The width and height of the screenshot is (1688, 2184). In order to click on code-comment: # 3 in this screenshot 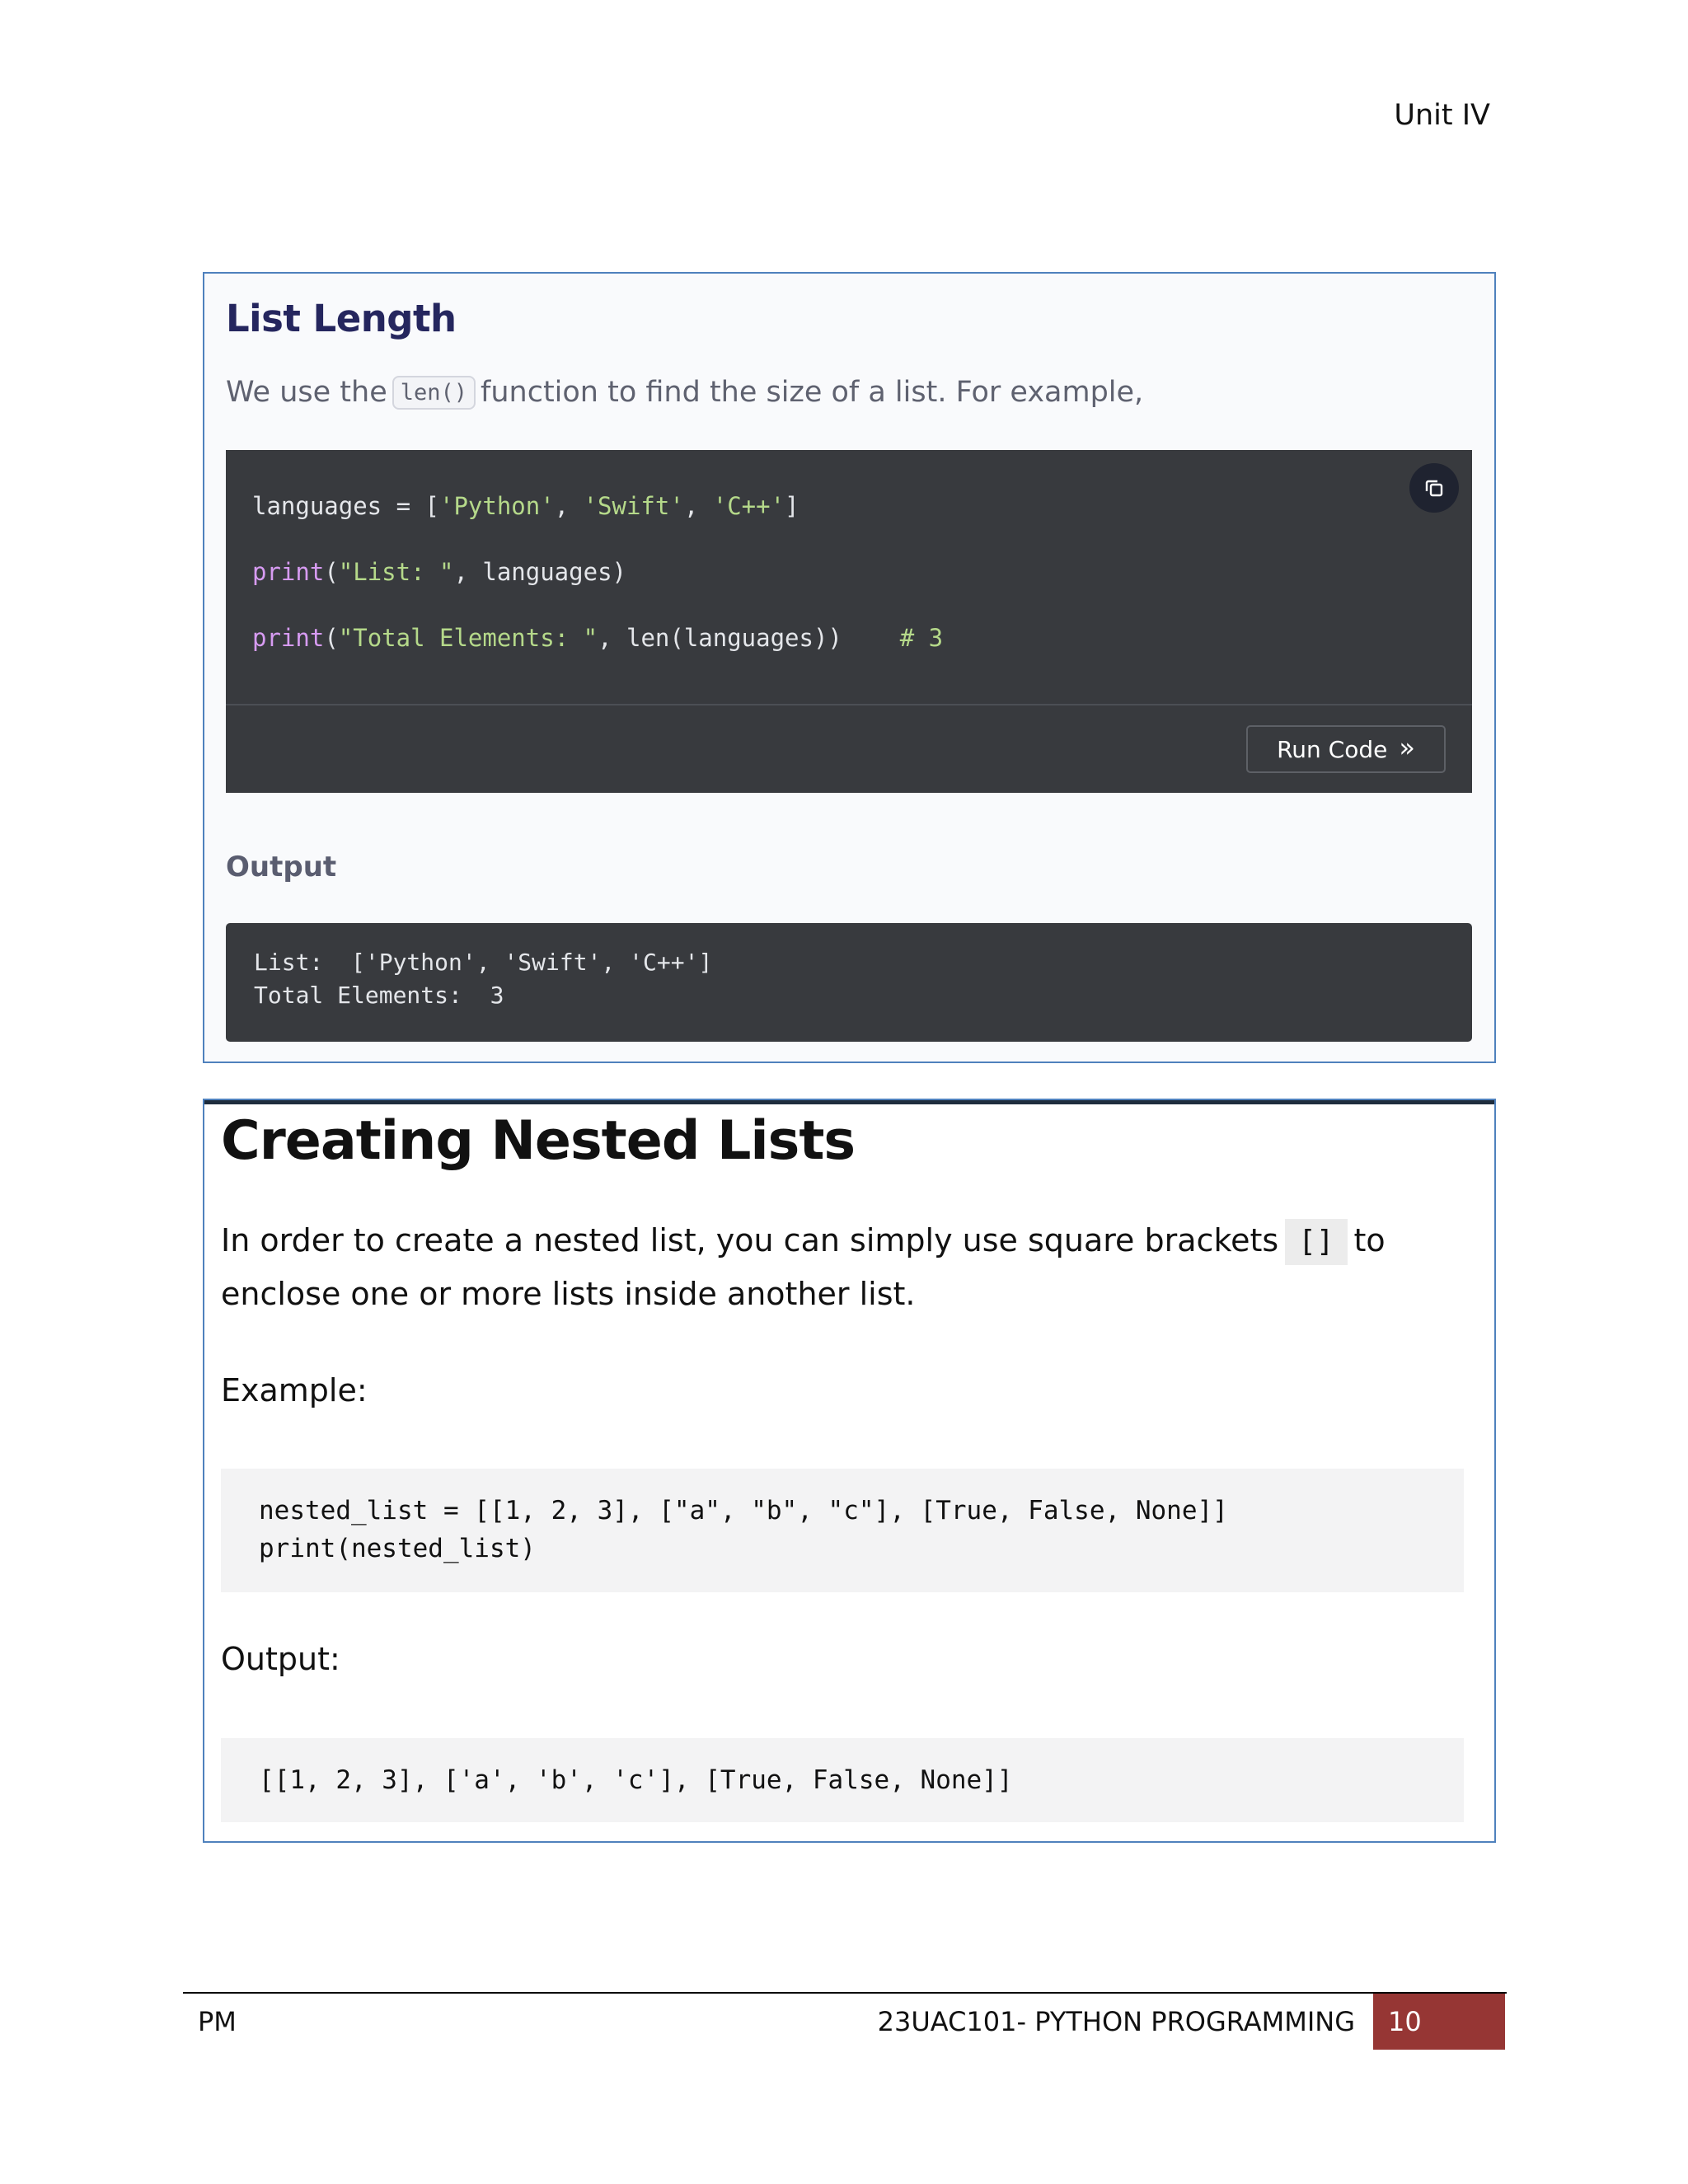, I will do `click(921, 638)`.